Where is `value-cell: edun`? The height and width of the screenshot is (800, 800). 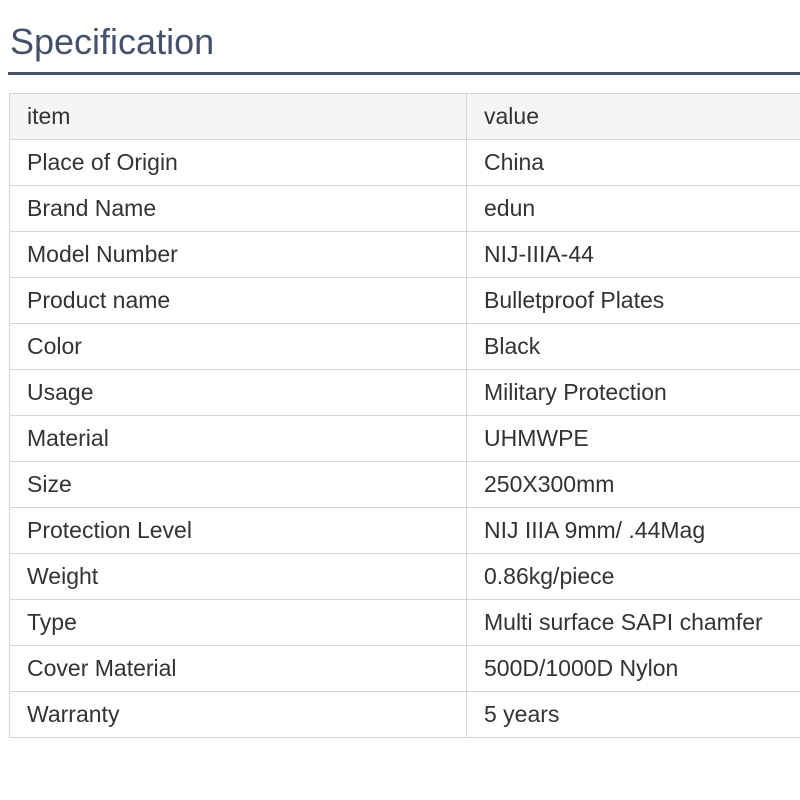 value-cell: edun is located at coordinates (633, 208).